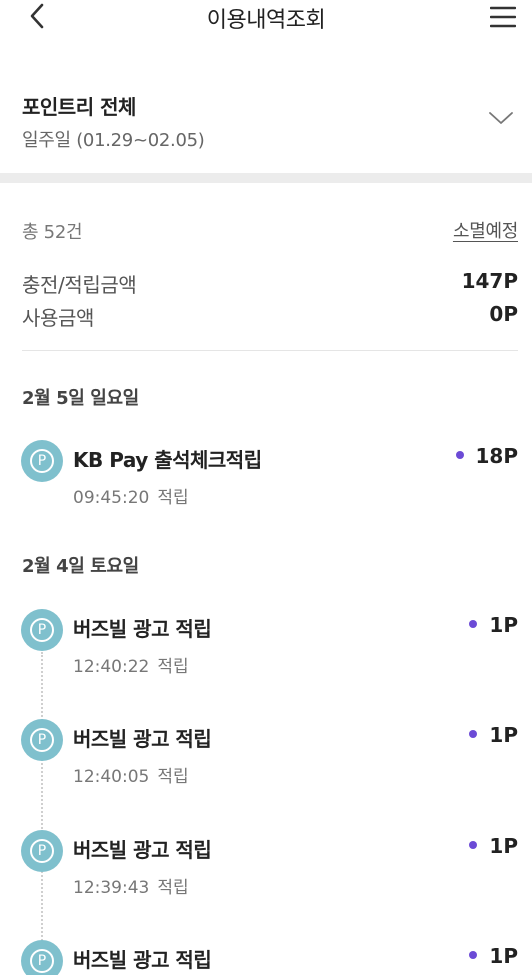 Image resolution: width=532 pixels, height=975 pixels. Describe the element at coordinates (270, 350) in the screenshot. I see `summary-divider` at that location.